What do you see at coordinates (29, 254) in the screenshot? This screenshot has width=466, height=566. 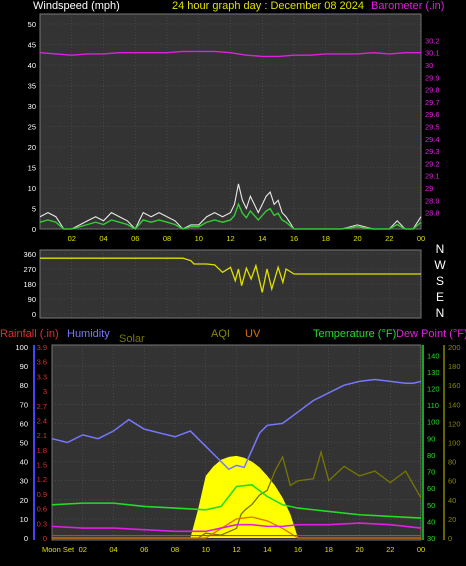 I see `direction-tick-label: 360` at bounding box center [29, 254].